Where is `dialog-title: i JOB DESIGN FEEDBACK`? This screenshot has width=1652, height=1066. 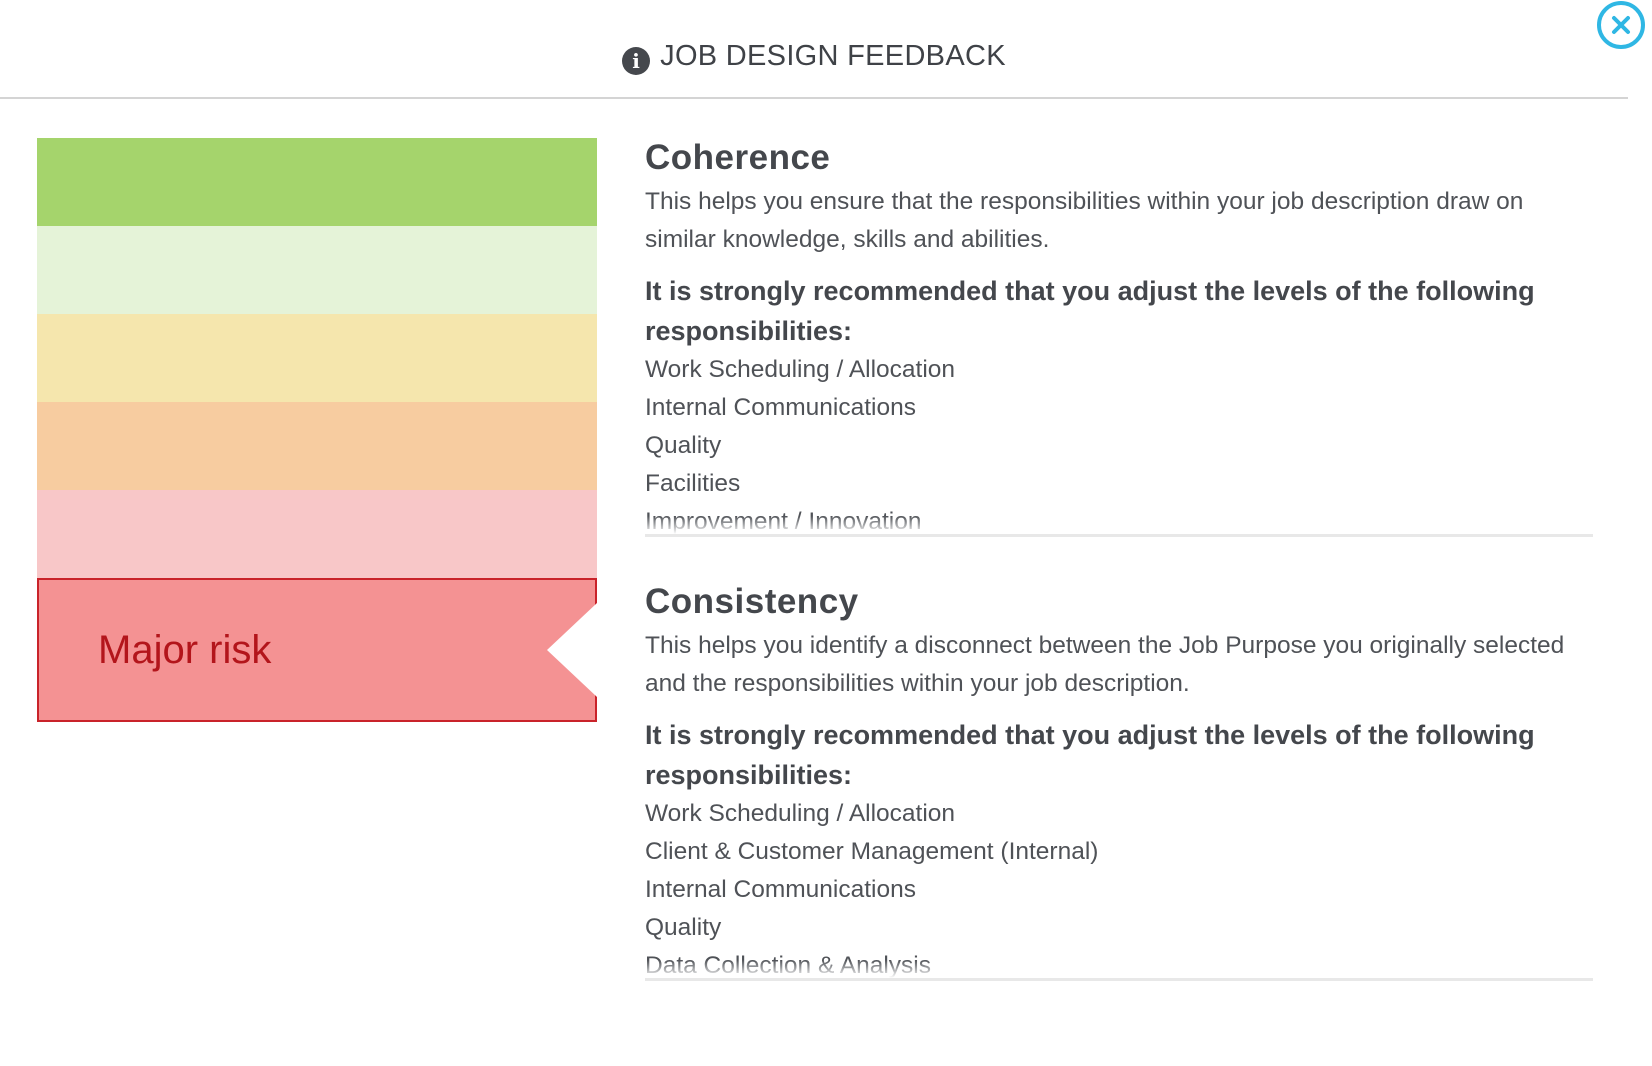
dialog-title: i JOB DESIGN FEEDBACK is located at coordinates (814, 57).